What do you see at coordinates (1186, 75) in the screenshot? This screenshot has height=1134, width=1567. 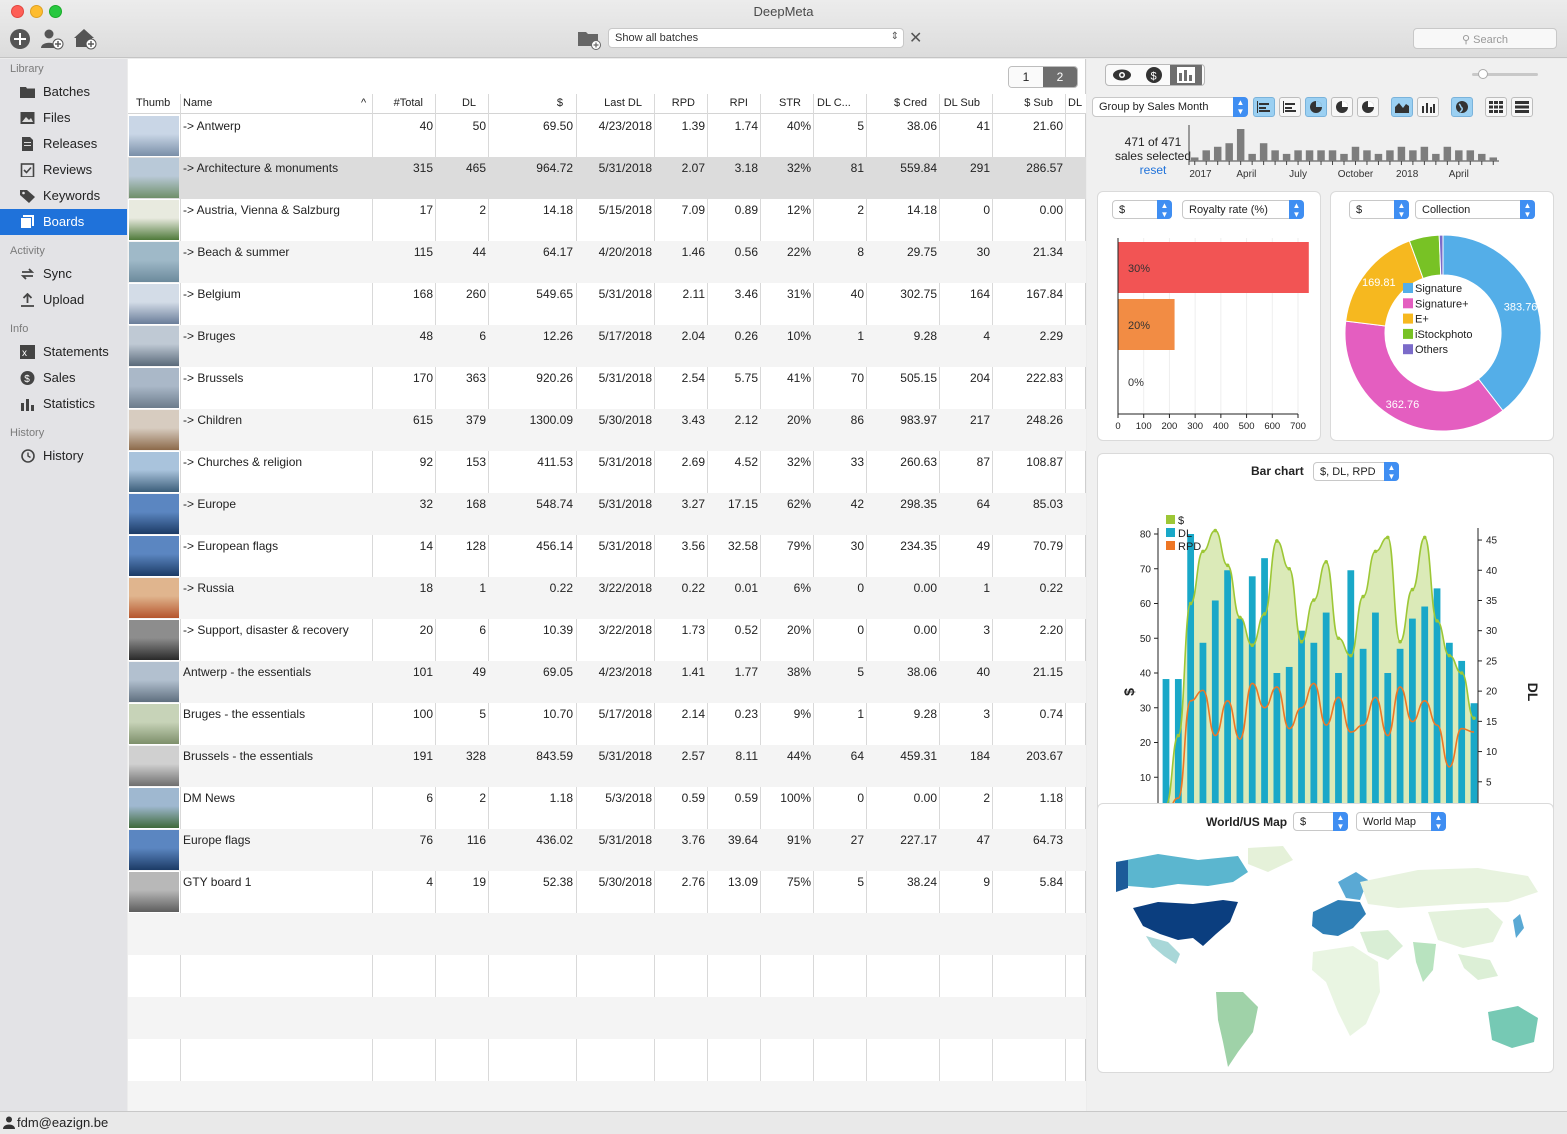 I see `bar-chart-icon` at bounding box center [1186, 75].